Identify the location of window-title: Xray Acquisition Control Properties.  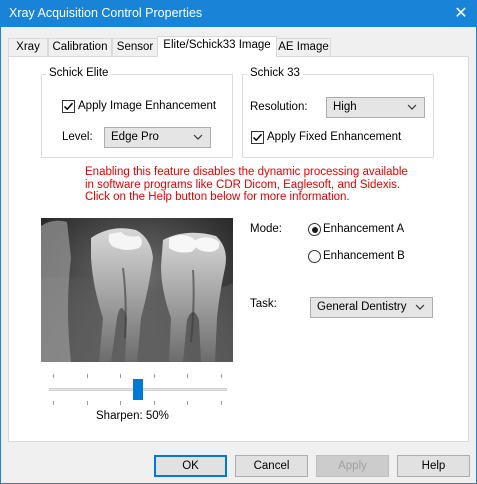
(106, 13).